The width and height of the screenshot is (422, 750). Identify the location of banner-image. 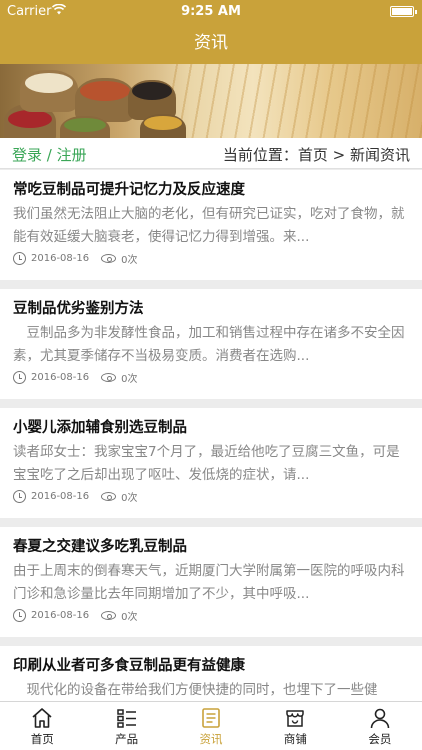
(211, 101).